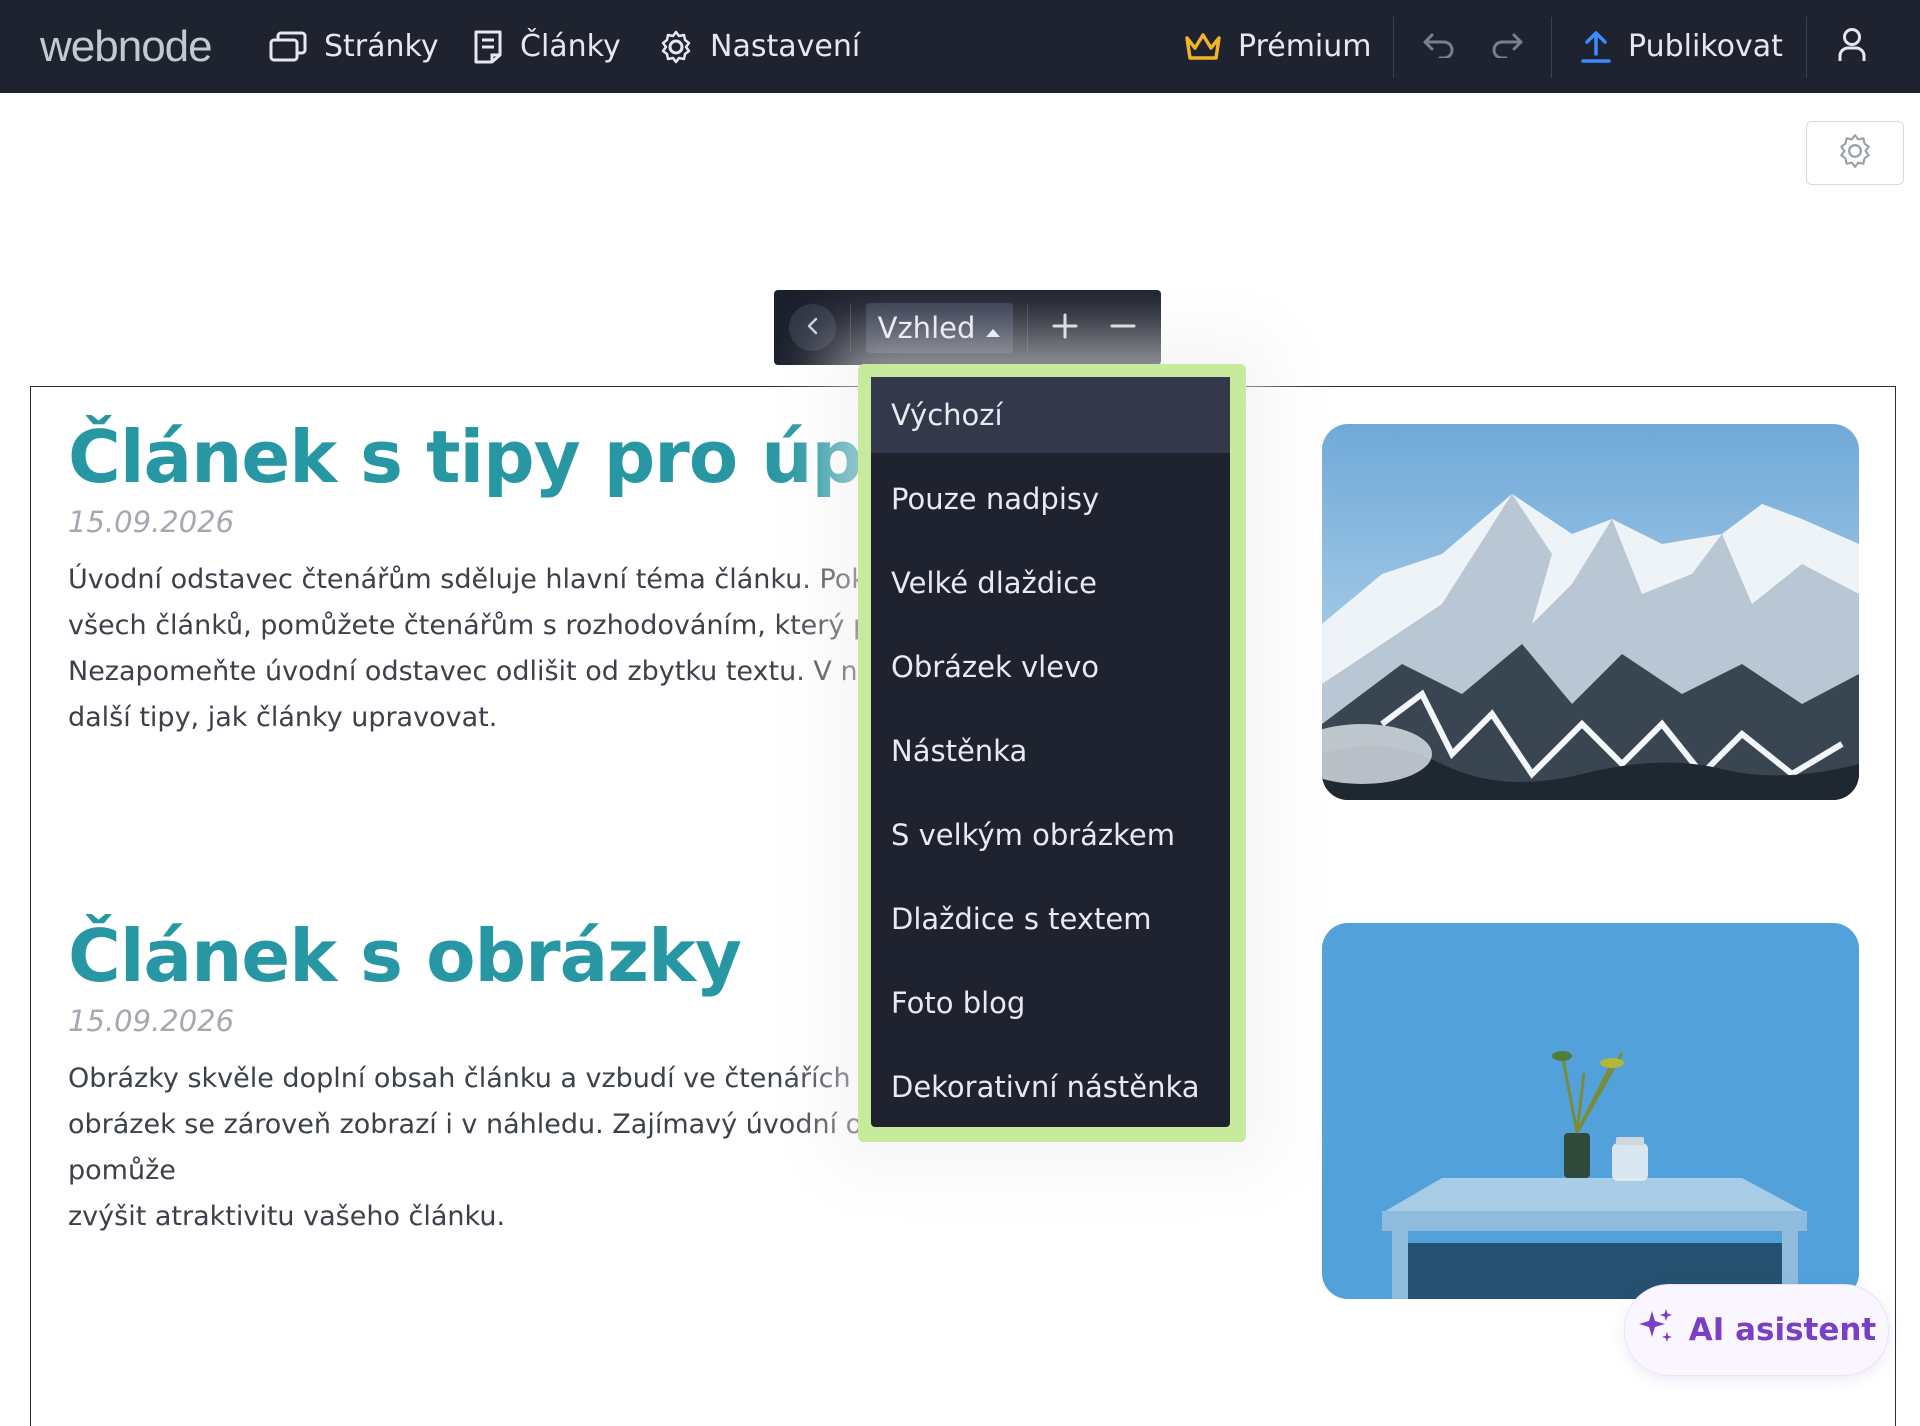  I want to click on table-vase-image, so click(1590, 1111).